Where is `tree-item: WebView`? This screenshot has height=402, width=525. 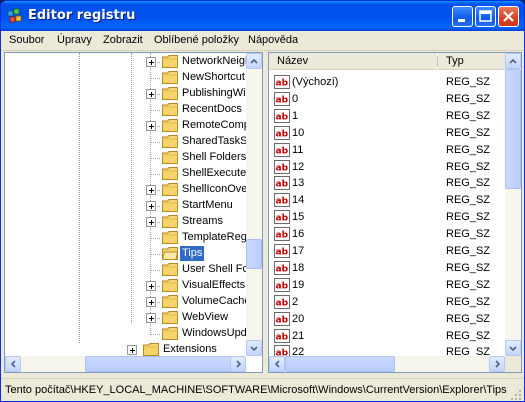
tree-item: WebView is located at coordinates (125, 318).